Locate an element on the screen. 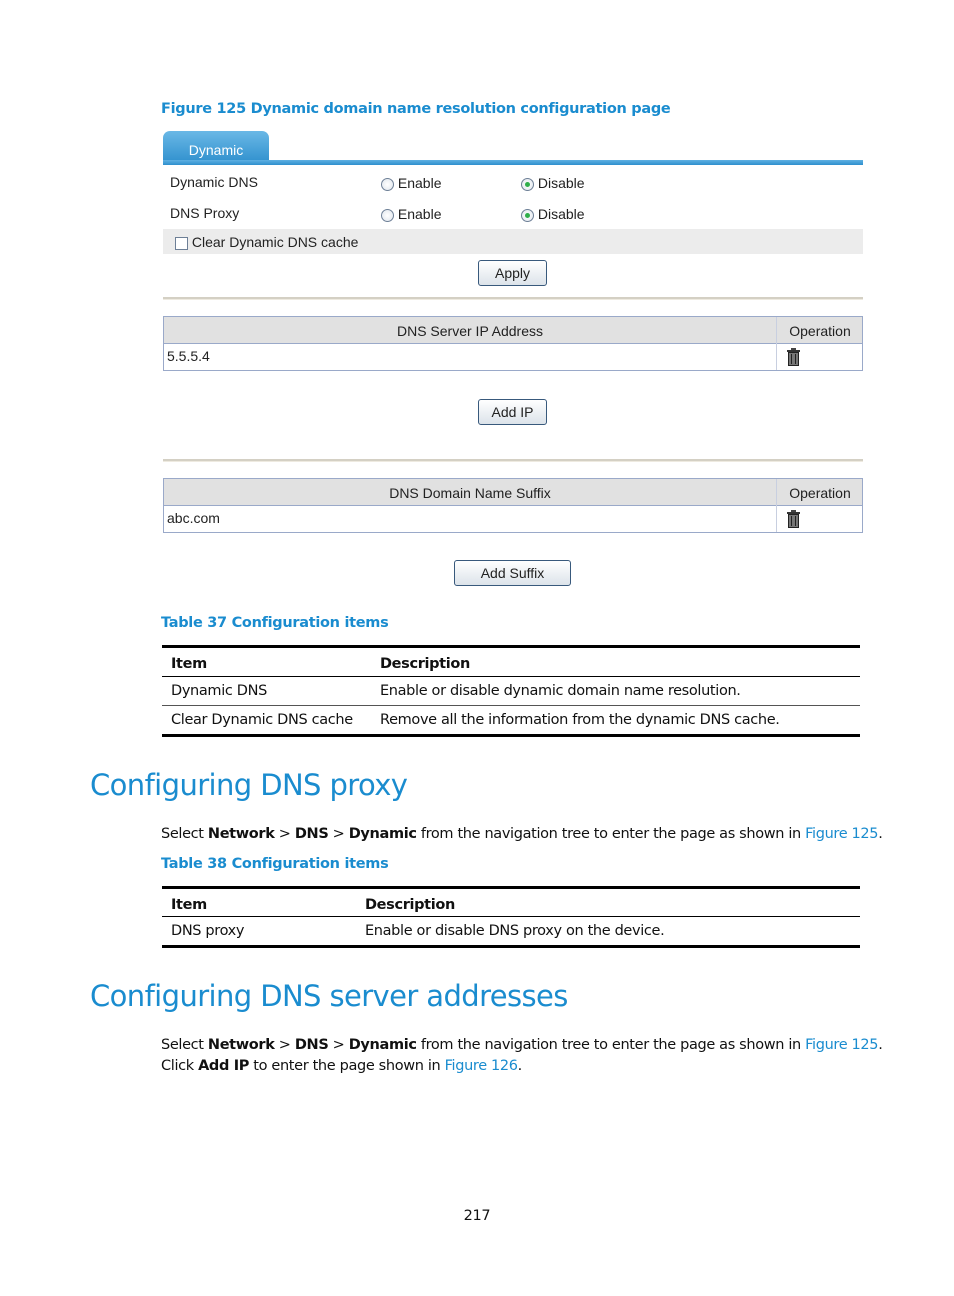 Image resolution: width=954 pixels, height=1296 pixels. table38-caption: Table 38 Configuration items is located at coordinates (275, 864).